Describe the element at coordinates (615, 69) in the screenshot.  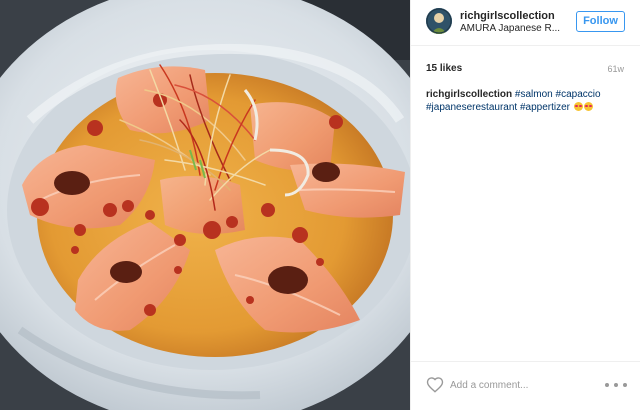
I see `post-age: 61w` at that location.